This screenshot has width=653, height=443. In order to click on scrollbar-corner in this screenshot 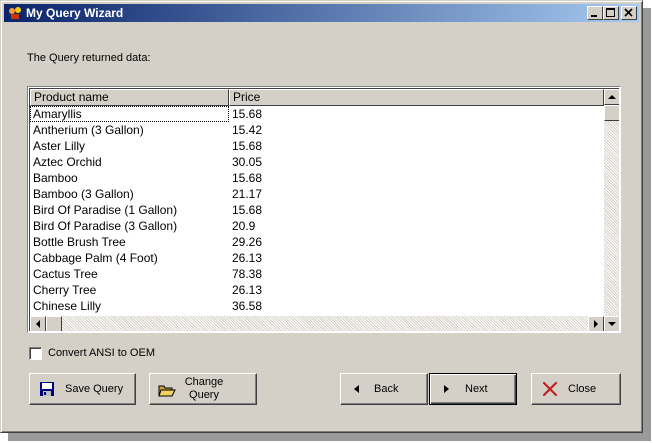, I will do `click(611, 323)`.